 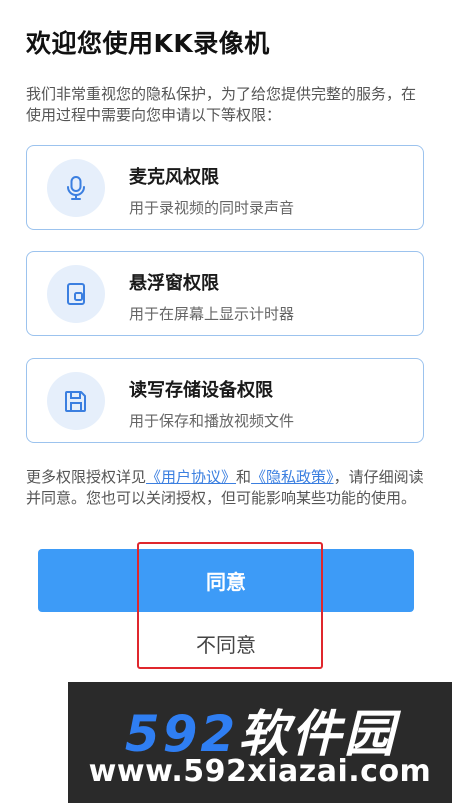 I want to click on user-agreement-link: 《用户协议》, so click(x=191, y=477).